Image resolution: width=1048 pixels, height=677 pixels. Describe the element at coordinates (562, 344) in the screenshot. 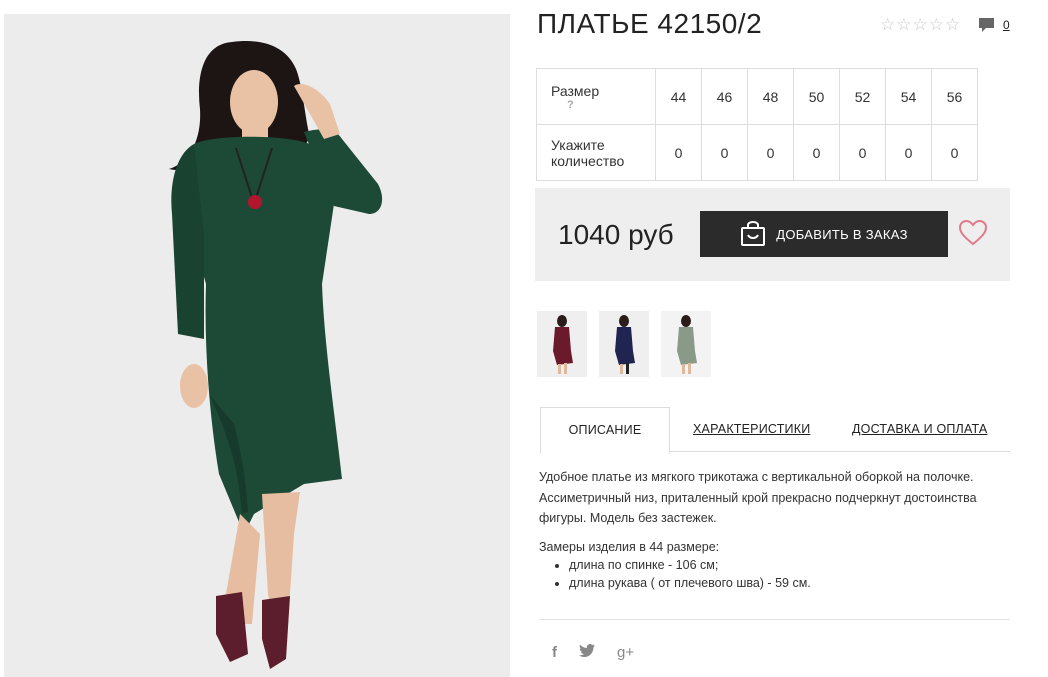

I see `thumbnail-burgundy` at that location.